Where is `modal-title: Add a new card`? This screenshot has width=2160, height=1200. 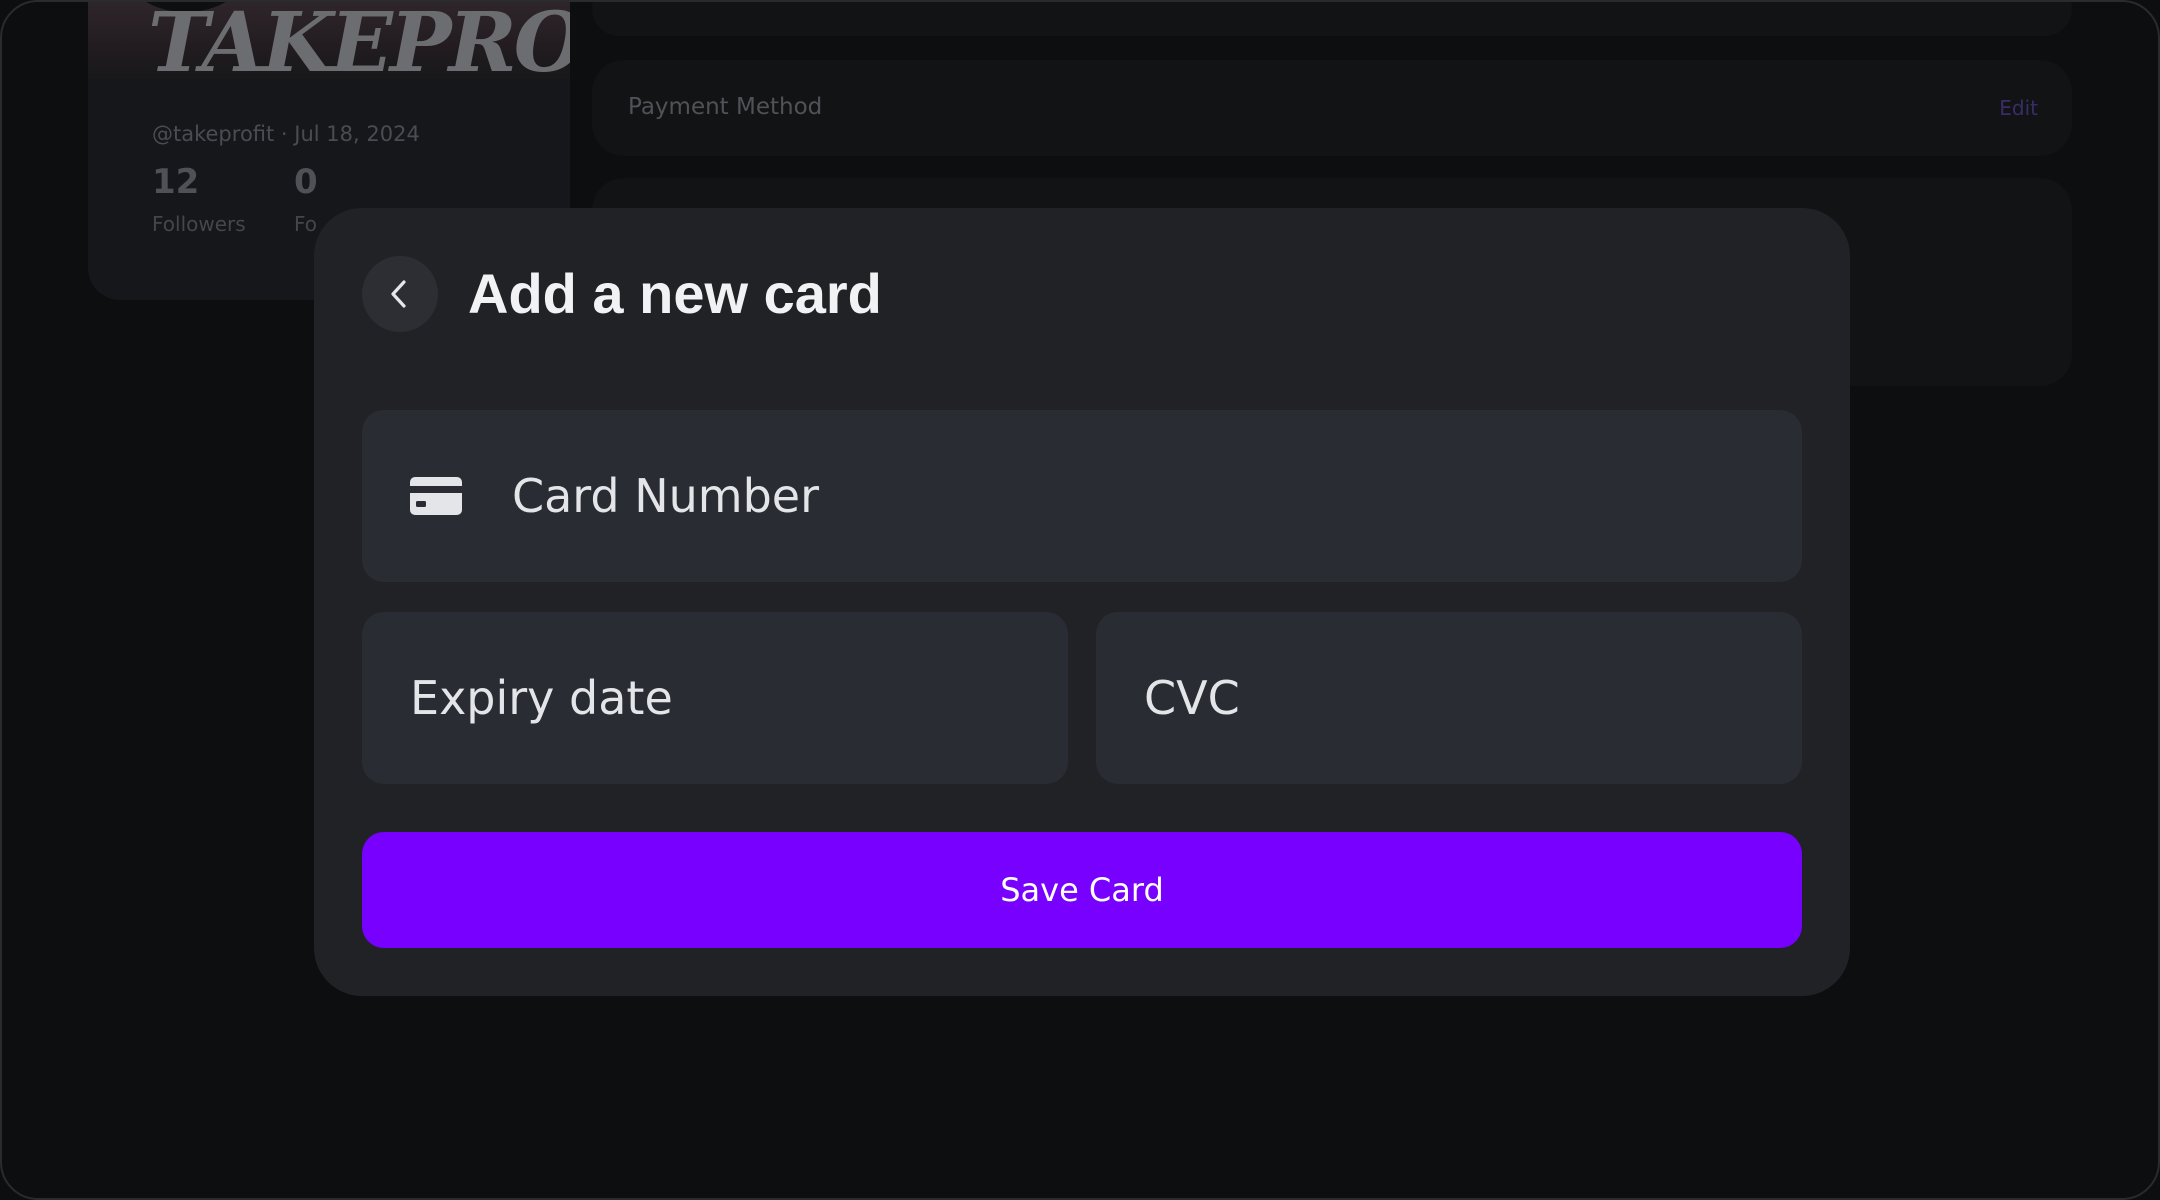 modal-title: Add a new card is located at coordinates (675, 293).